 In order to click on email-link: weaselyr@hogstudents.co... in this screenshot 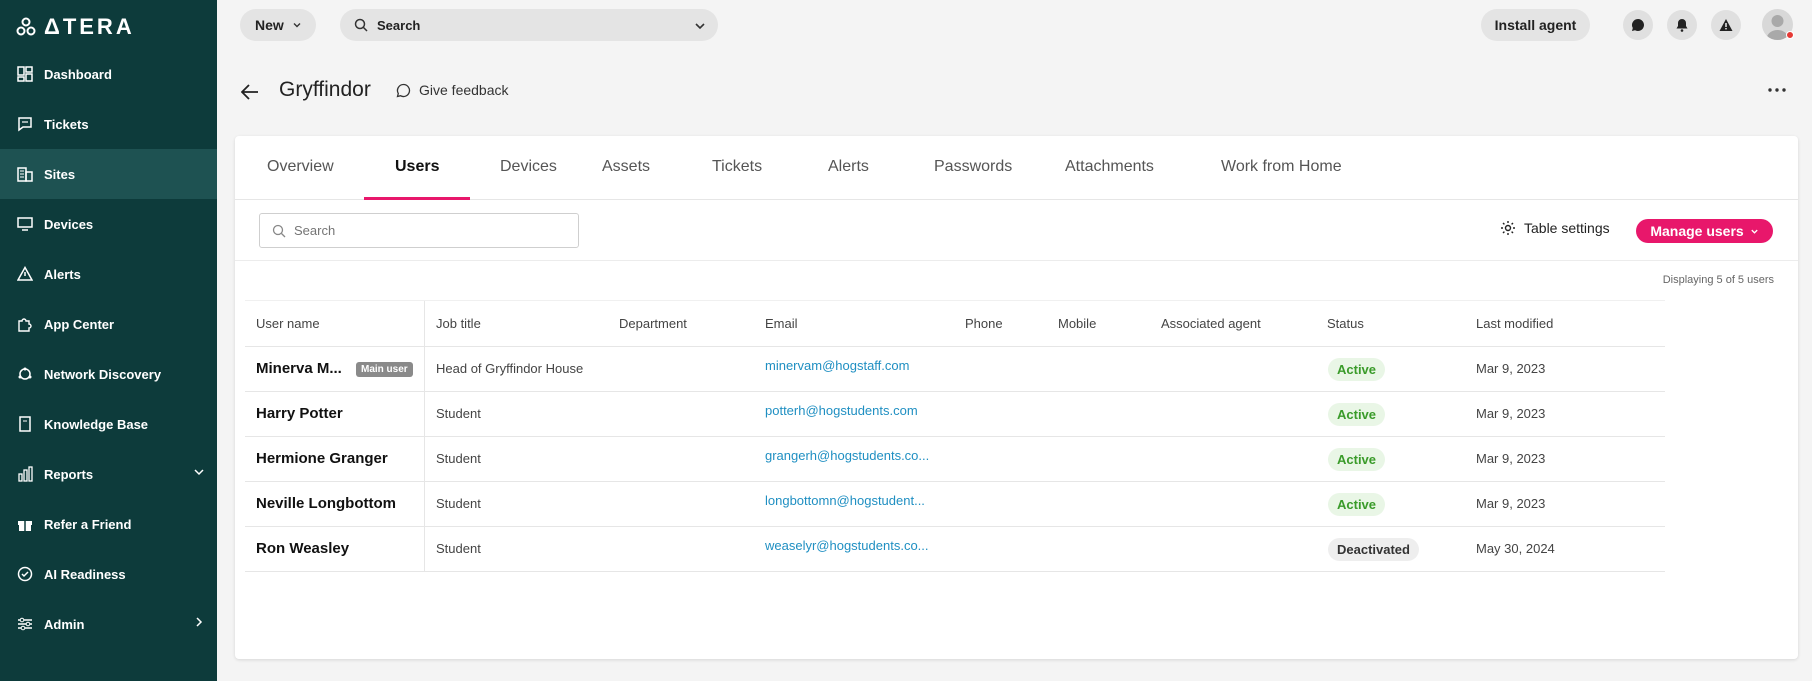, I will do `click(855, 545)`.